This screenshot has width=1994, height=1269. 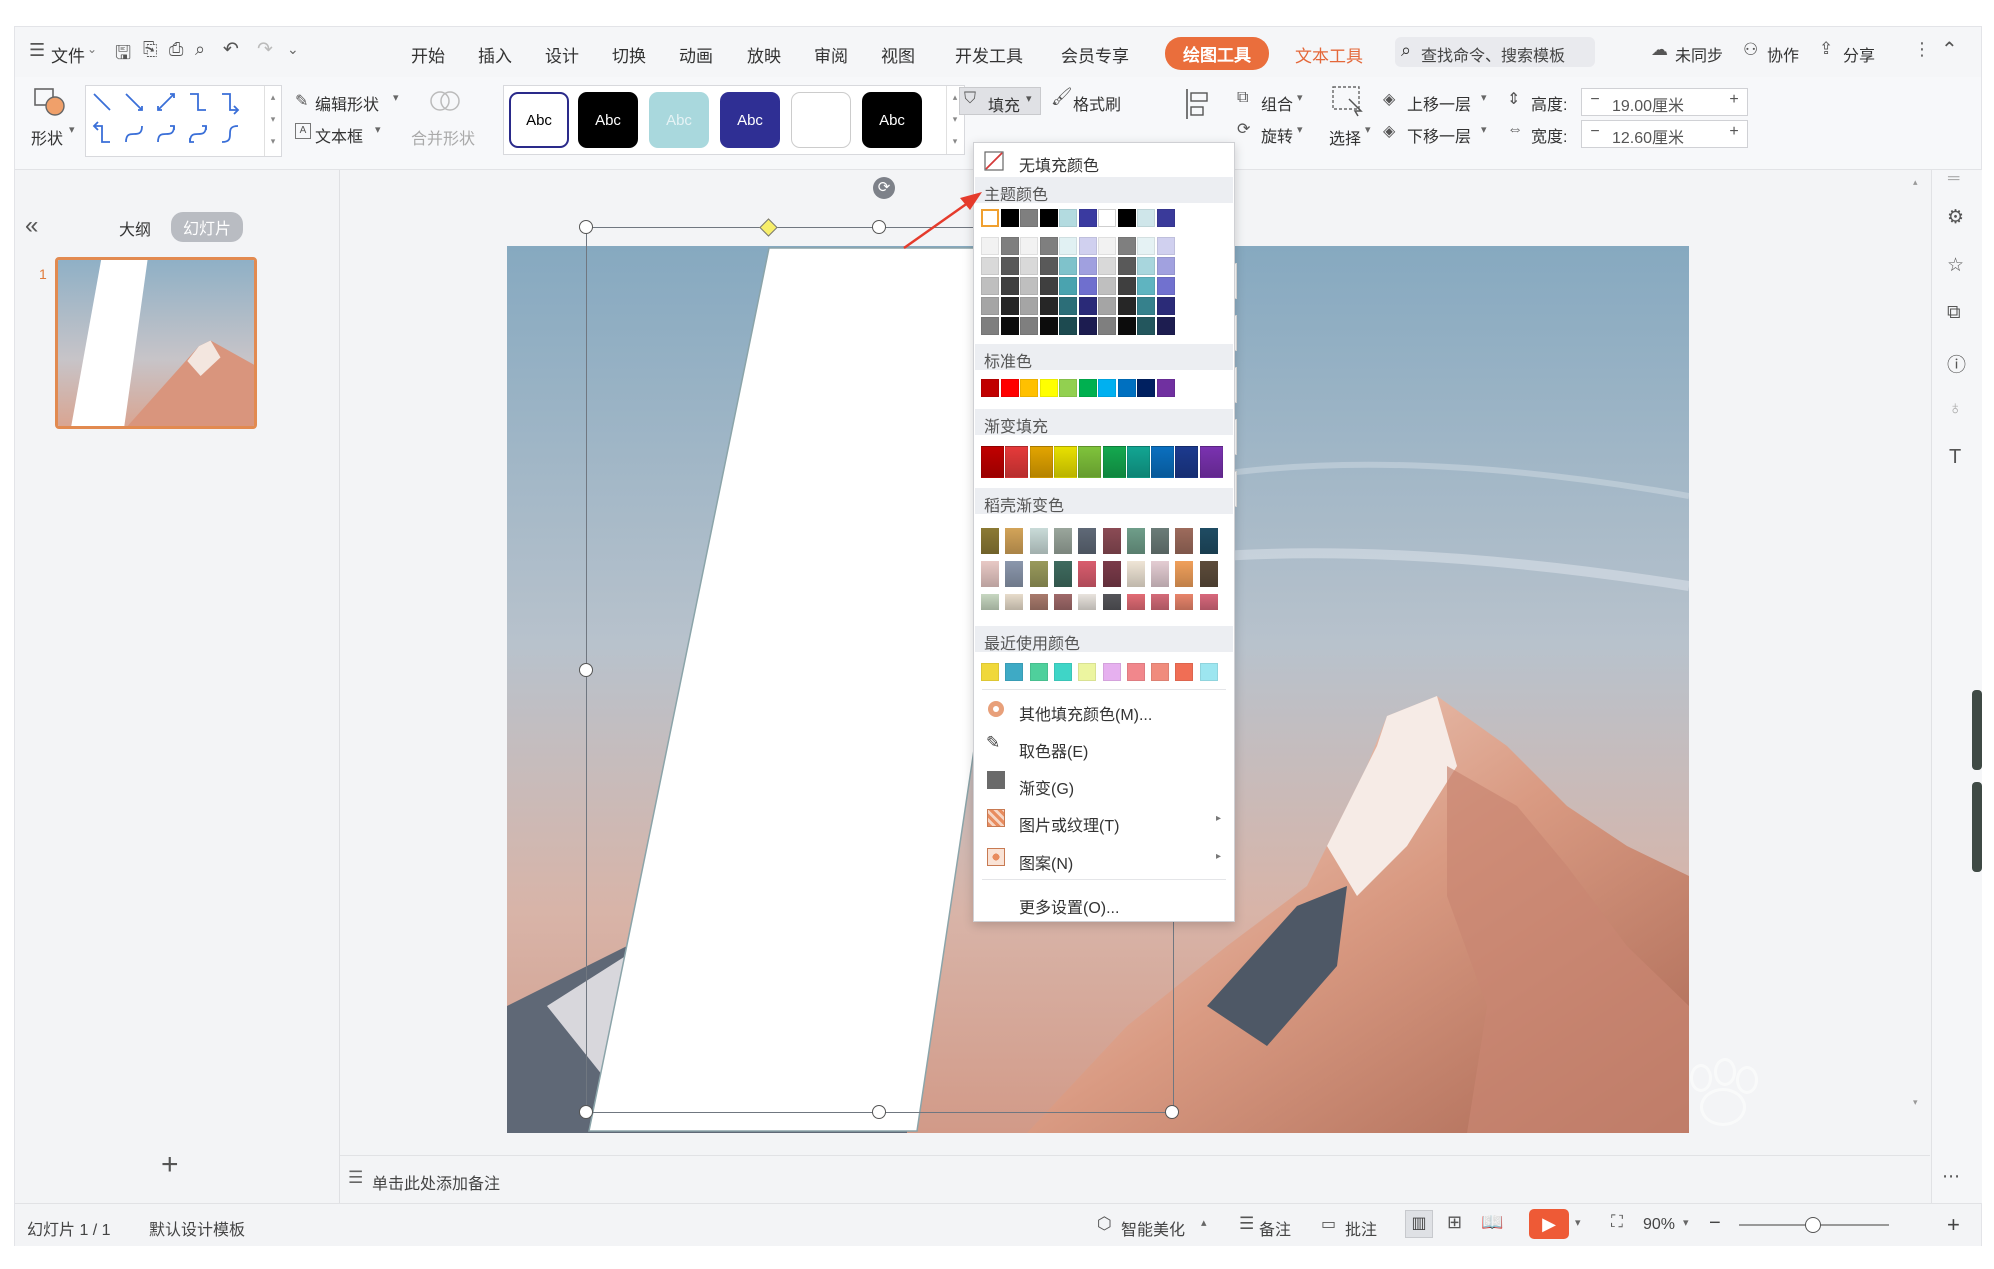 I want to click on pattern-option: 图案(N), so click(x=1046, y=862).